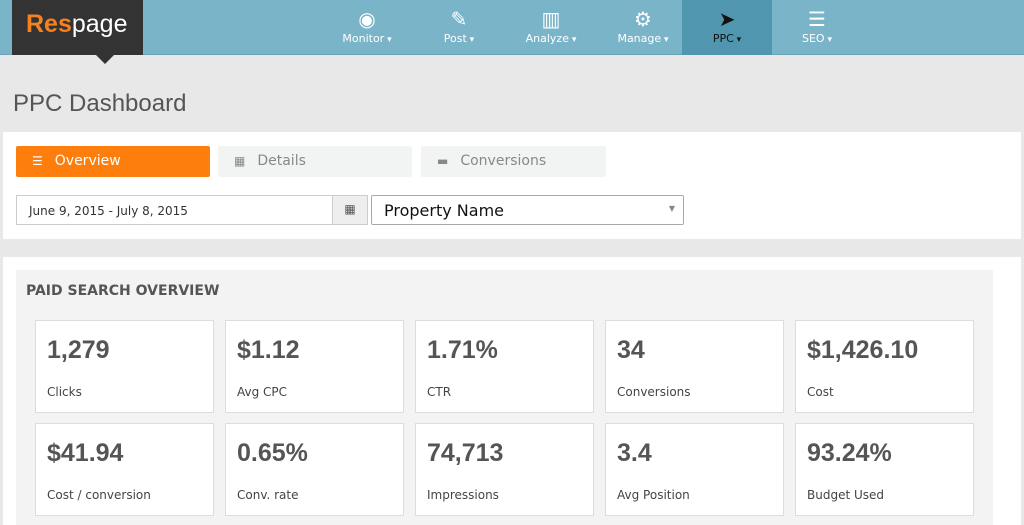 The image size is (1024, 525). Describe the element at coordinates (694, 366) in the screenshot. I see `stat-card: 34 Conversions` at that location.